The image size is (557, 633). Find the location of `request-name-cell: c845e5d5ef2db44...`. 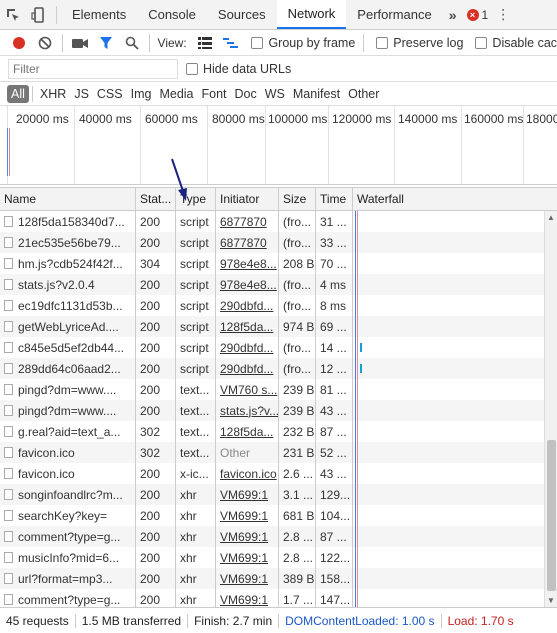

request-name-cell: c845e5d5ef2db44... is located at coordinates (68, 347).